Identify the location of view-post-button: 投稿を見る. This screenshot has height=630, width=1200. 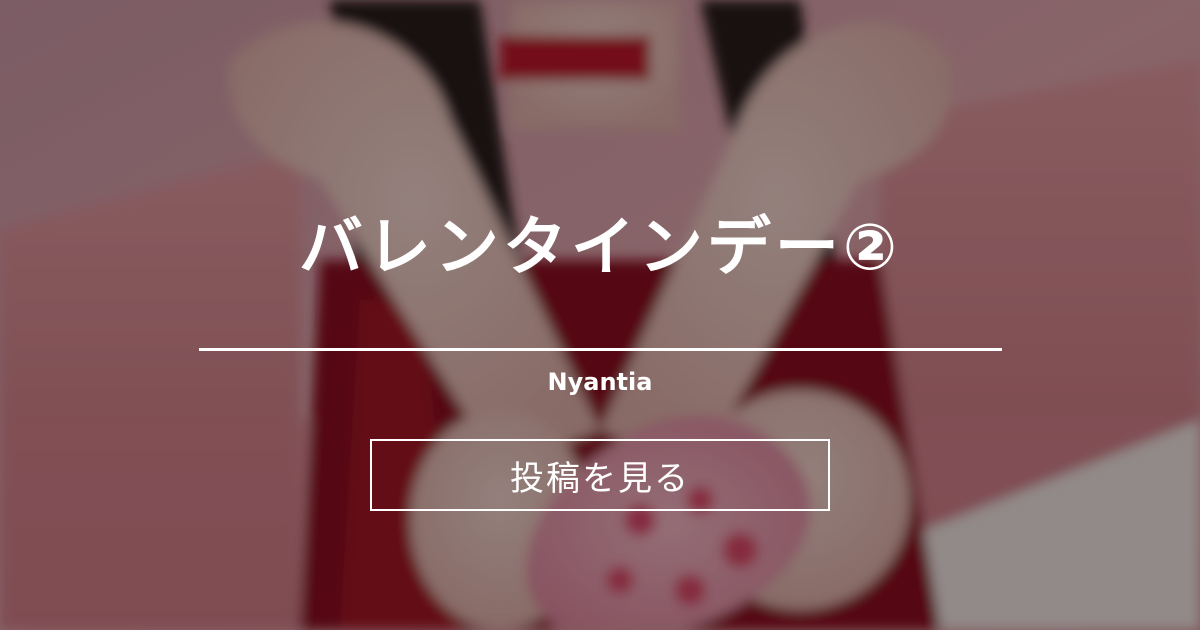
(600, 475).